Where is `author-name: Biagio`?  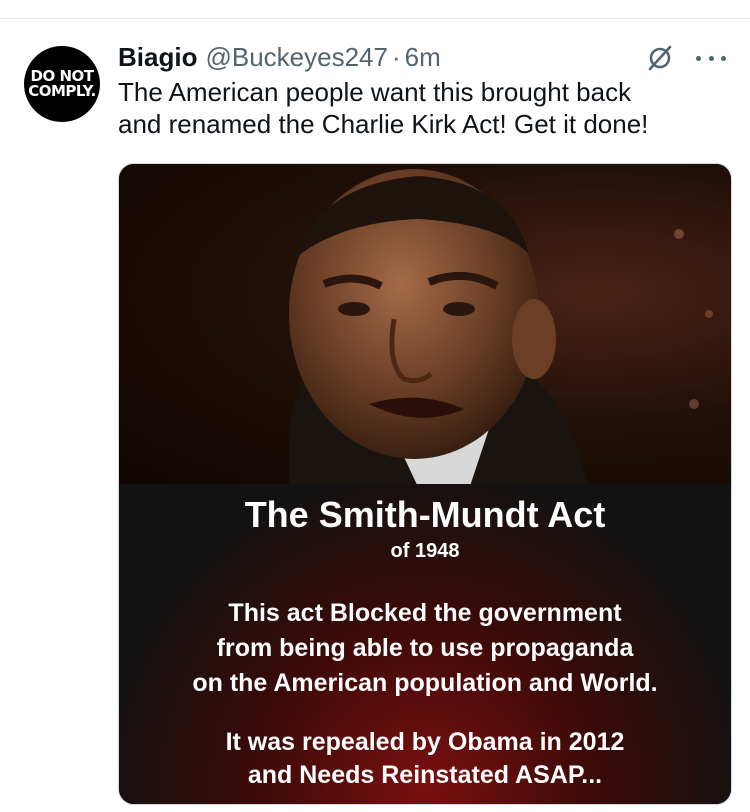 author-name: Biagio is located at coordinates (157, 57).